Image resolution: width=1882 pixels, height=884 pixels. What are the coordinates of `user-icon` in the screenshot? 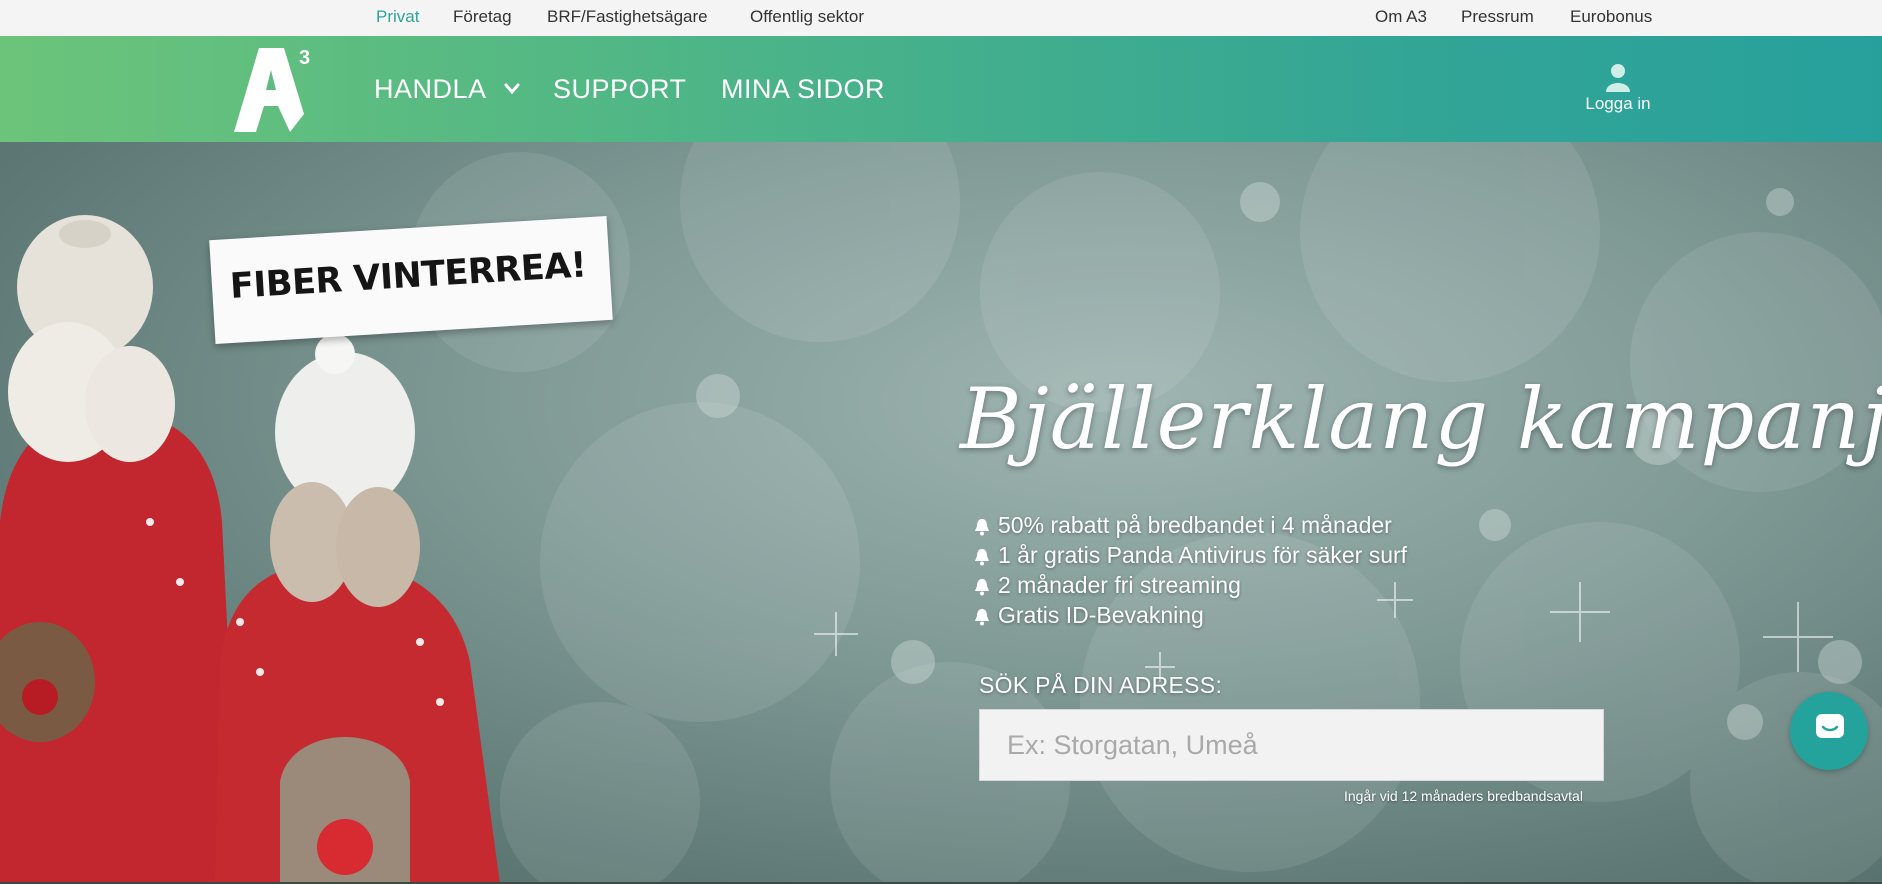 It's located at (1618, 78).